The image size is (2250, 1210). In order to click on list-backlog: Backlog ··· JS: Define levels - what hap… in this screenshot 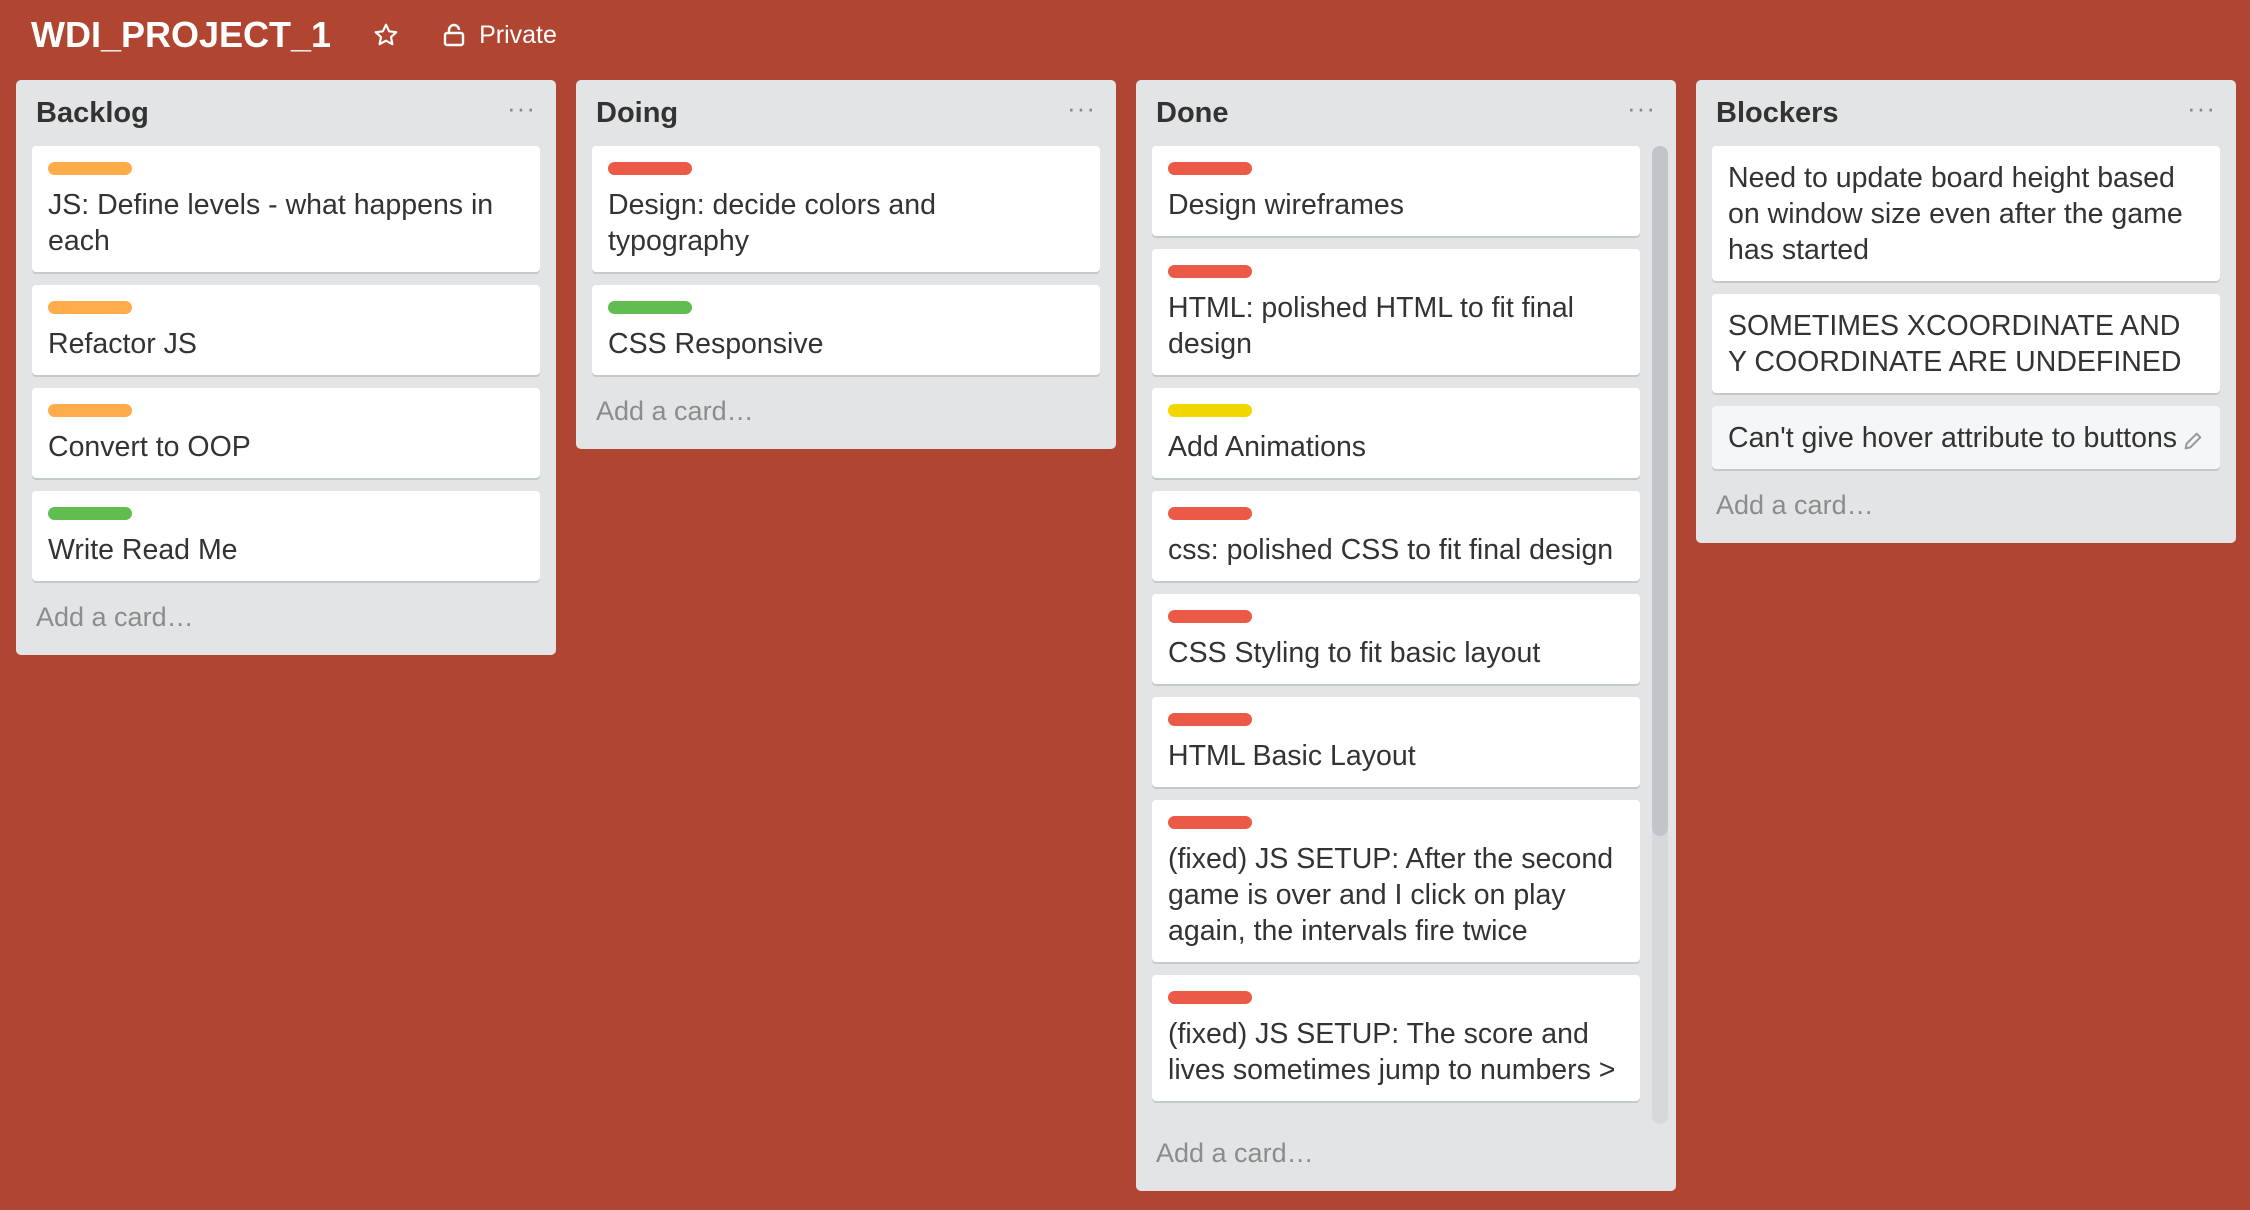, I will do `click(286, 367)`.